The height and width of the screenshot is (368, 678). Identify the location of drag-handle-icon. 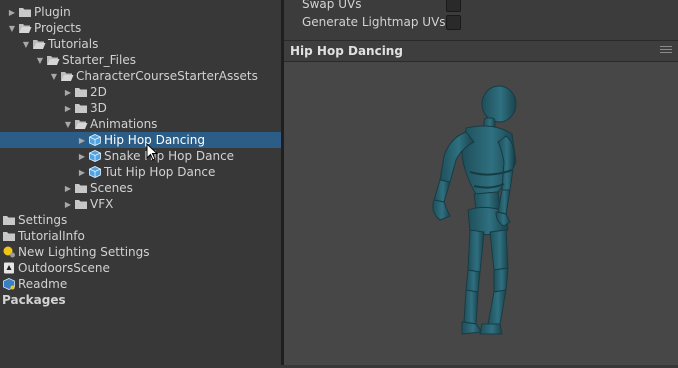
(666, 50).